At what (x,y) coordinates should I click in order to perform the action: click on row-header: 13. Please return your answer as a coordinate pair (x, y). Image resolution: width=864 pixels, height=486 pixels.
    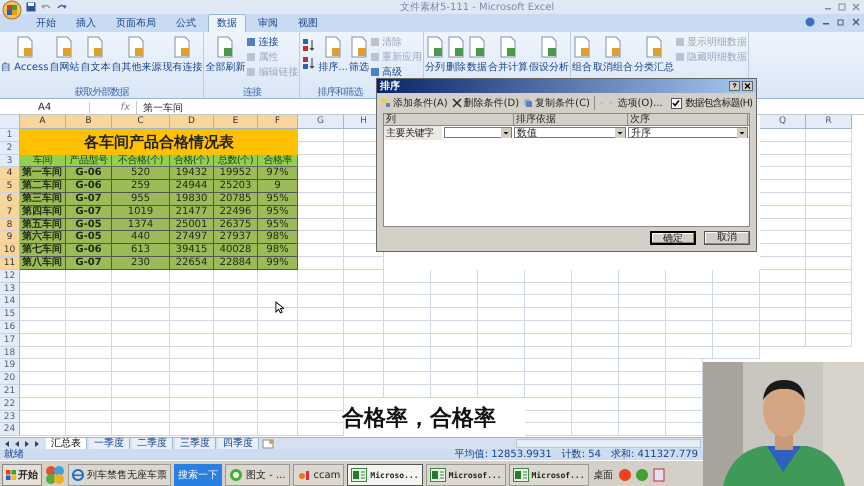
    Looking at the image, I should click on (10, 289).